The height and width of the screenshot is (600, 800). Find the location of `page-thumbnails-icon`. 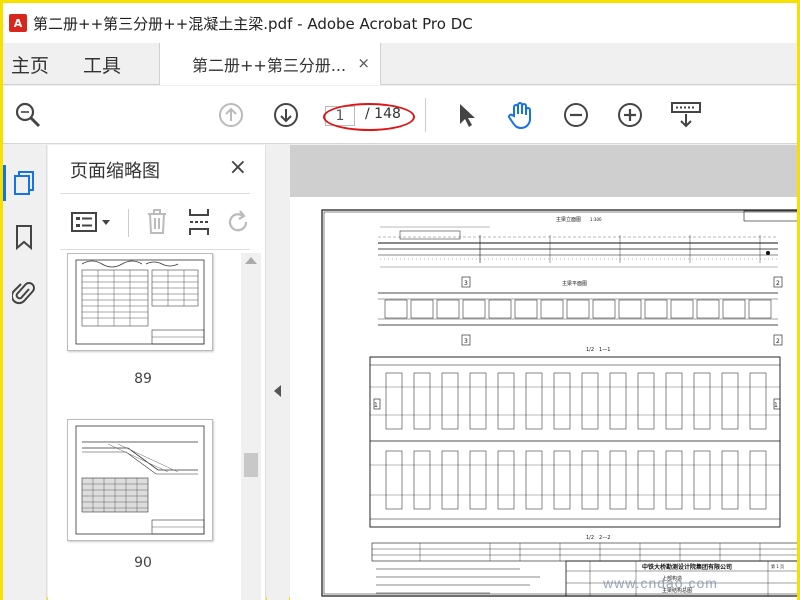

page-thumbnails-icon is located at coordinates (24, 183).